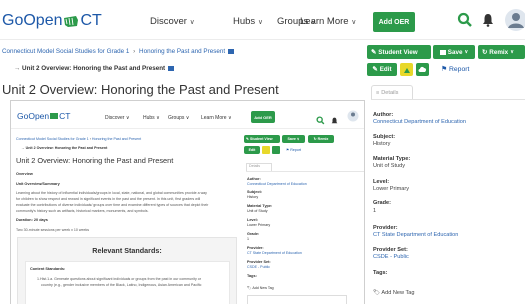 Image resolution: width=525 pixels, height=304 pixels. Describe the element at coordinates (259, 262) in the screenshot. I see `inner-provider-set-label: Provider Set:` at that location.